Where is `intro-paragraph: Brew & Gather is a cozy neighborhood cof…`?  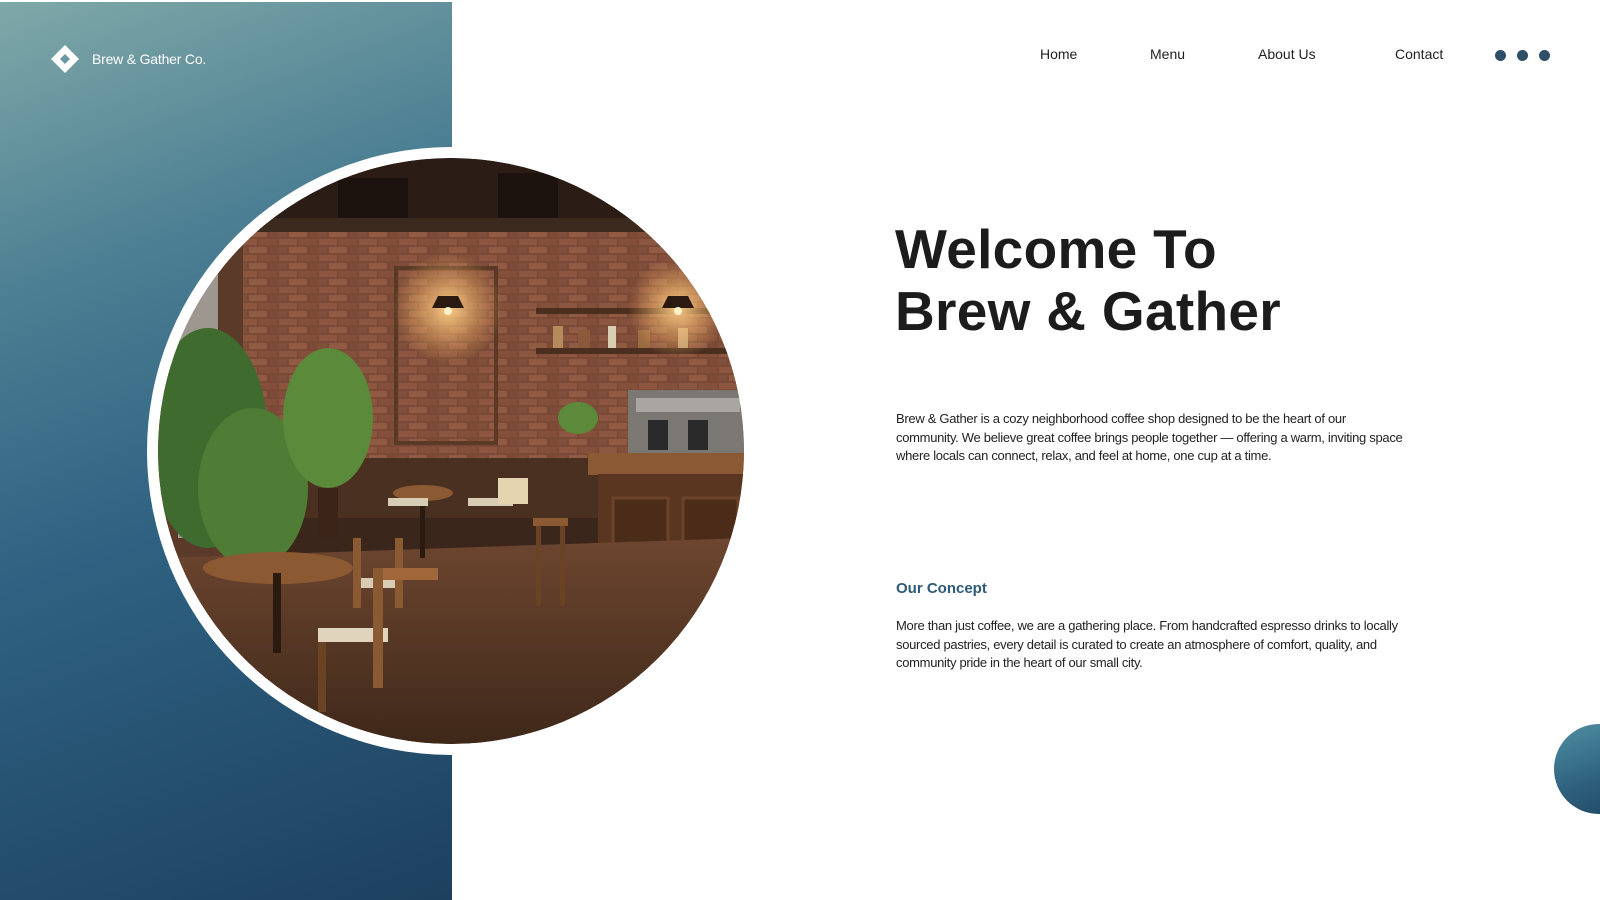 intro-paragraph: Brew & Gather is a cozy neighborhood cof… is located at coordinates (1149, 437).